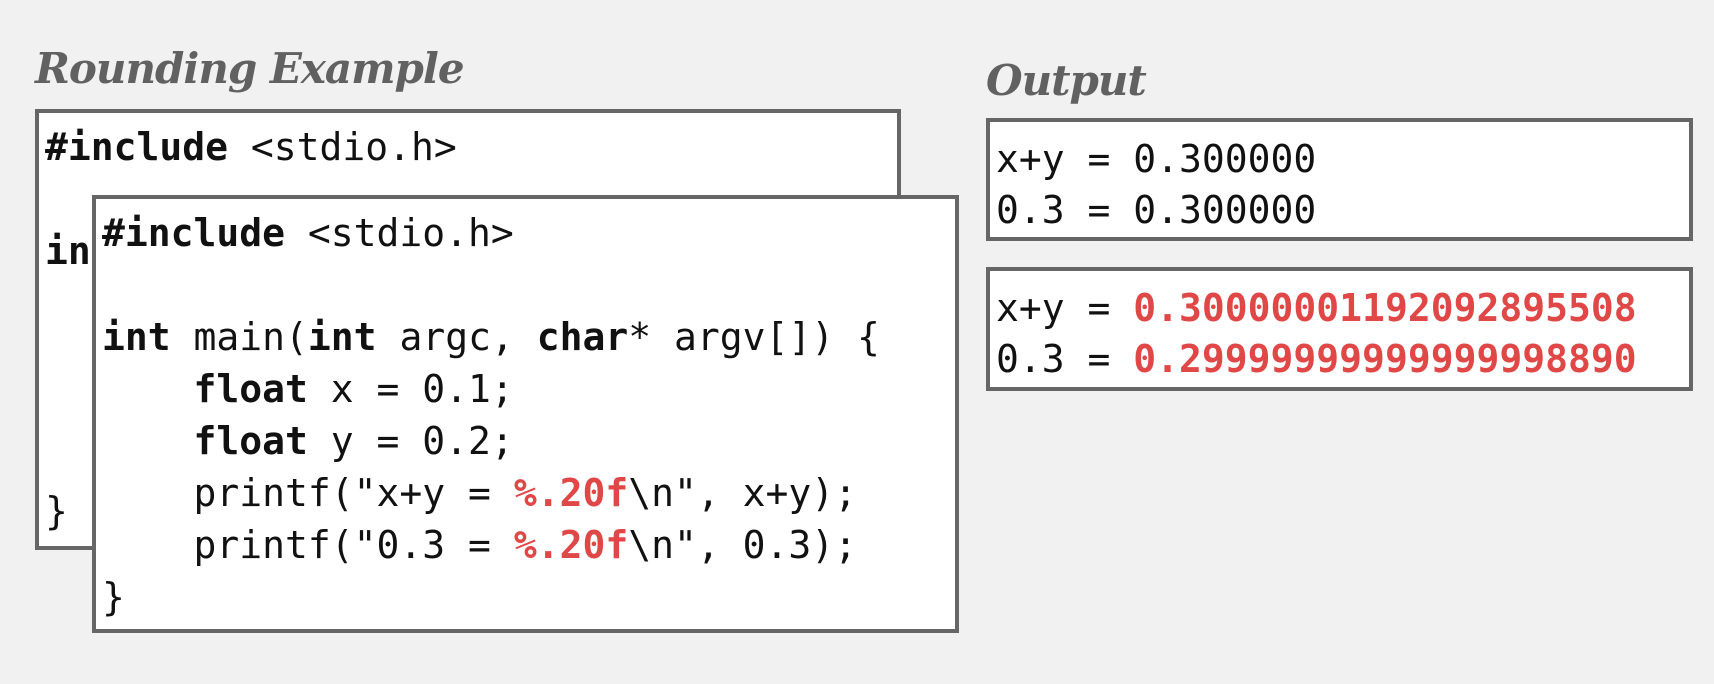 Image resolution: width=1714 pixels, height=684 pixels. What do you see at coordinates (410, 389) in the screenshot?
I see `code-text: x = 0.1;` at bounding box center [410, 389].